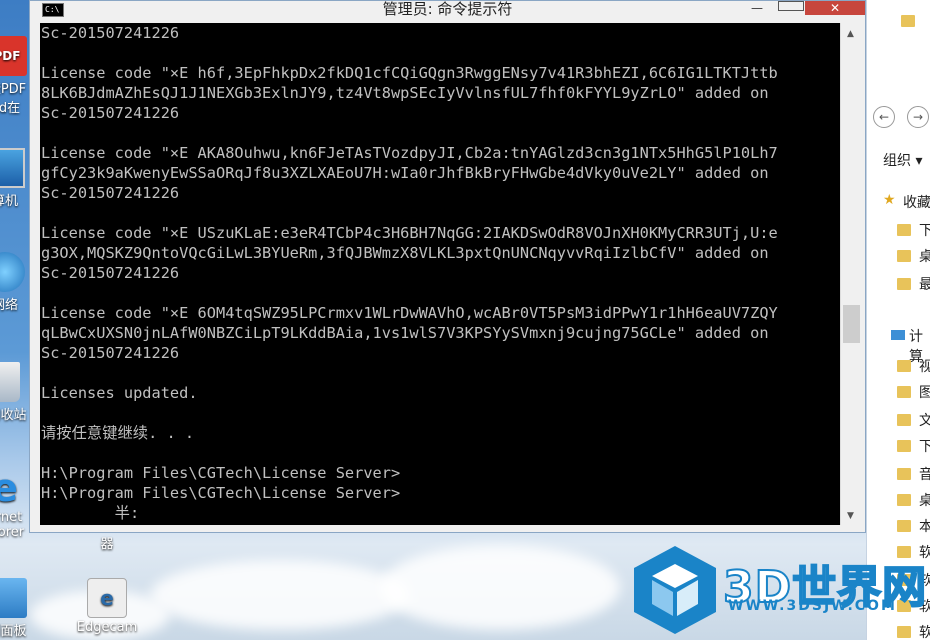 Image resolution: width=930 pixels, height=640 pixels. I want to click on console-line: 请按任意键继续. . ., so click(118, 433).